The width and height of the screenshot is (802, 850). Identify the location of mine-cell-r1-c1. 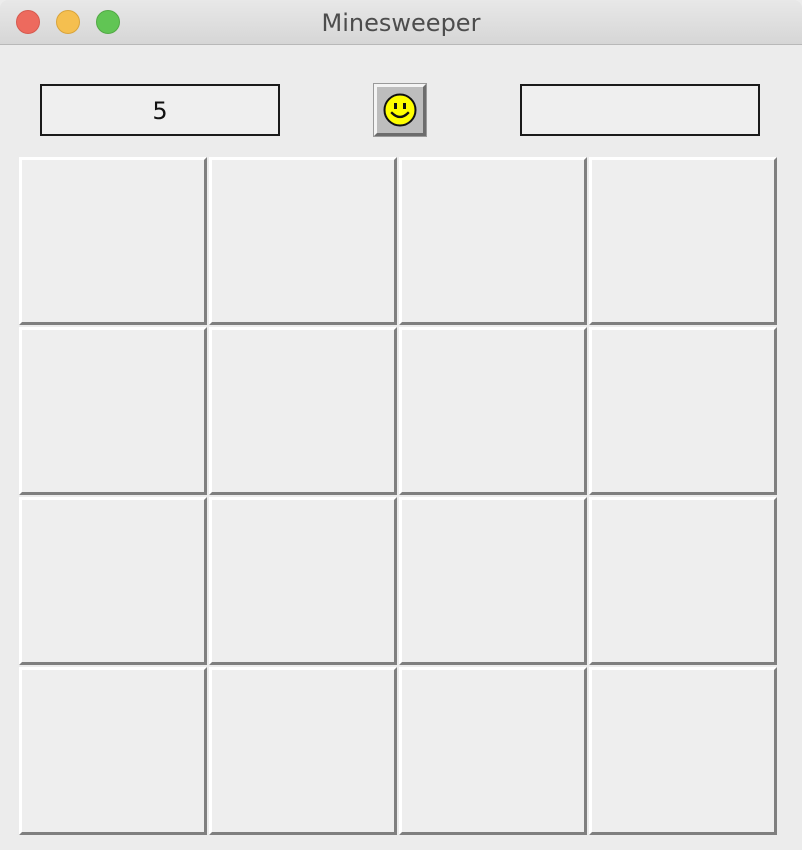
(113, 241).